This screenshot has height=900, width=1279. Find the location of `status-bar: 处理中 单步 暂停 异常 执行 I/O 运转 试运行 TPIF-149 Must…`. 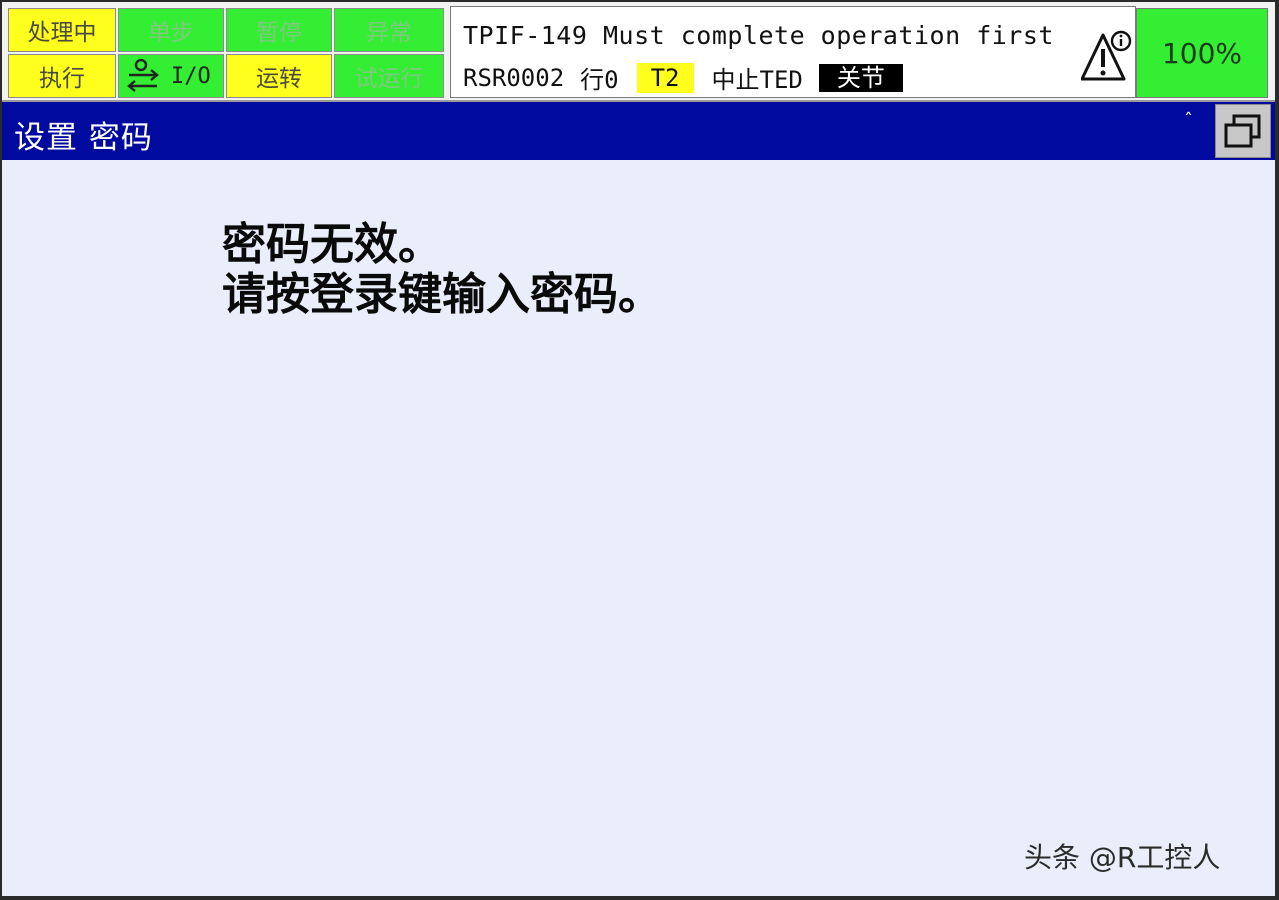

status-bar: 处理中 单步 暂停 异常 执行 I/O 运转 试运行 TPIF-149 Must… is located at coordinates (638, 52).